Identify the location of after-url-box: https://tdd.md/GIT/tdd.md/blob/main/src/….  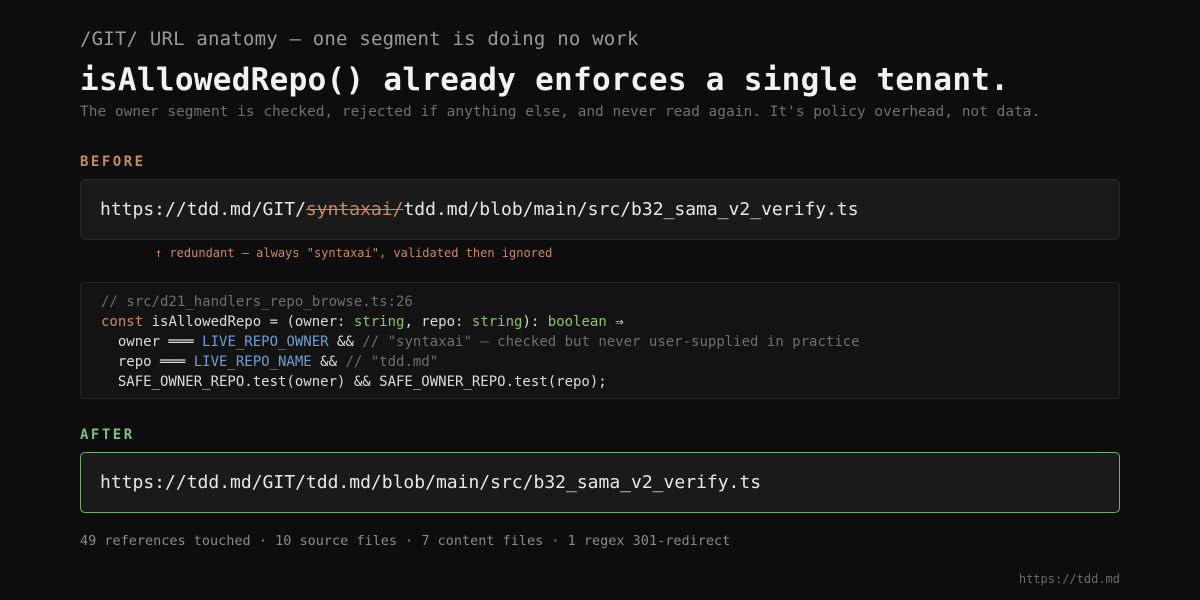
(600, 482).